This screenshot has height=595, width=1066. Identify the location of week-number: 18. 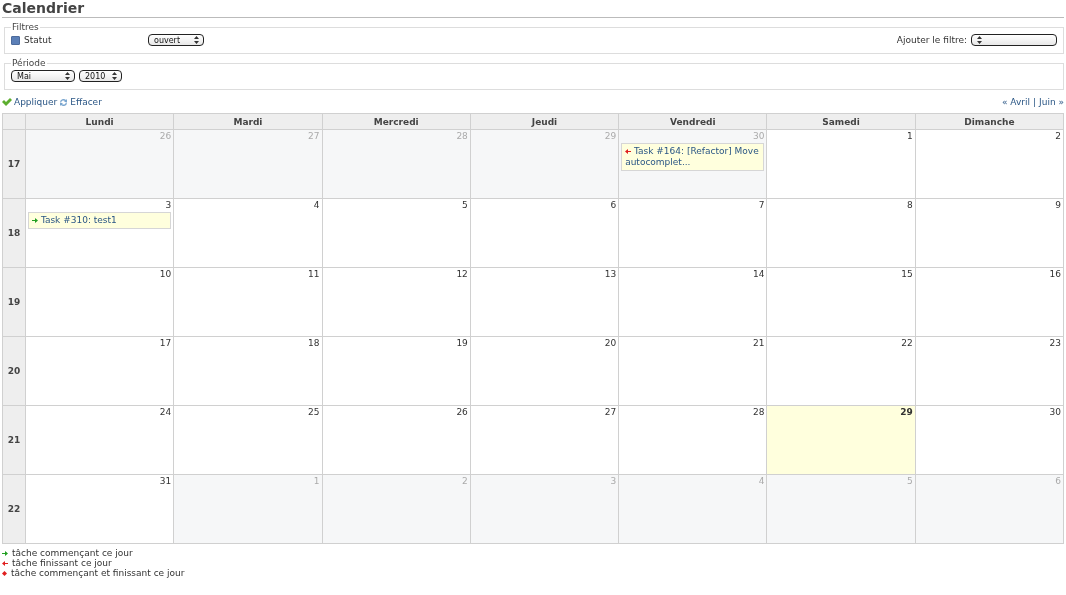
(14, 233).